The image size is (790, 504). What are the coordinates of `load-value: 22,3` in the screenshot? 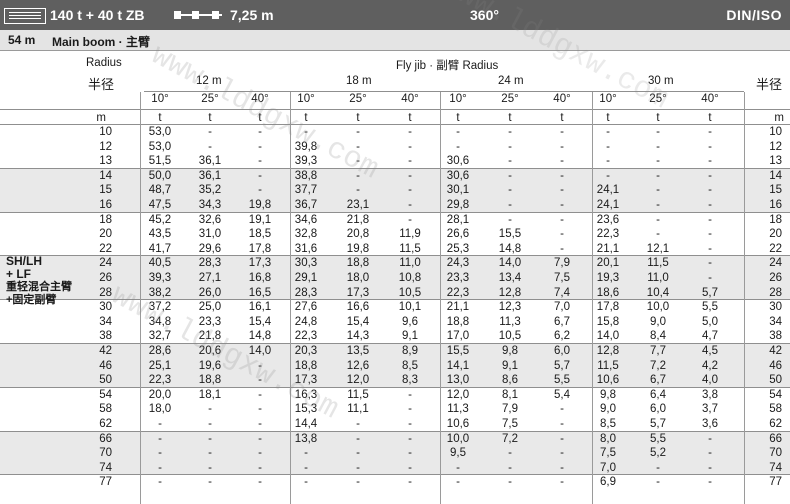 It's located at (458, 292).